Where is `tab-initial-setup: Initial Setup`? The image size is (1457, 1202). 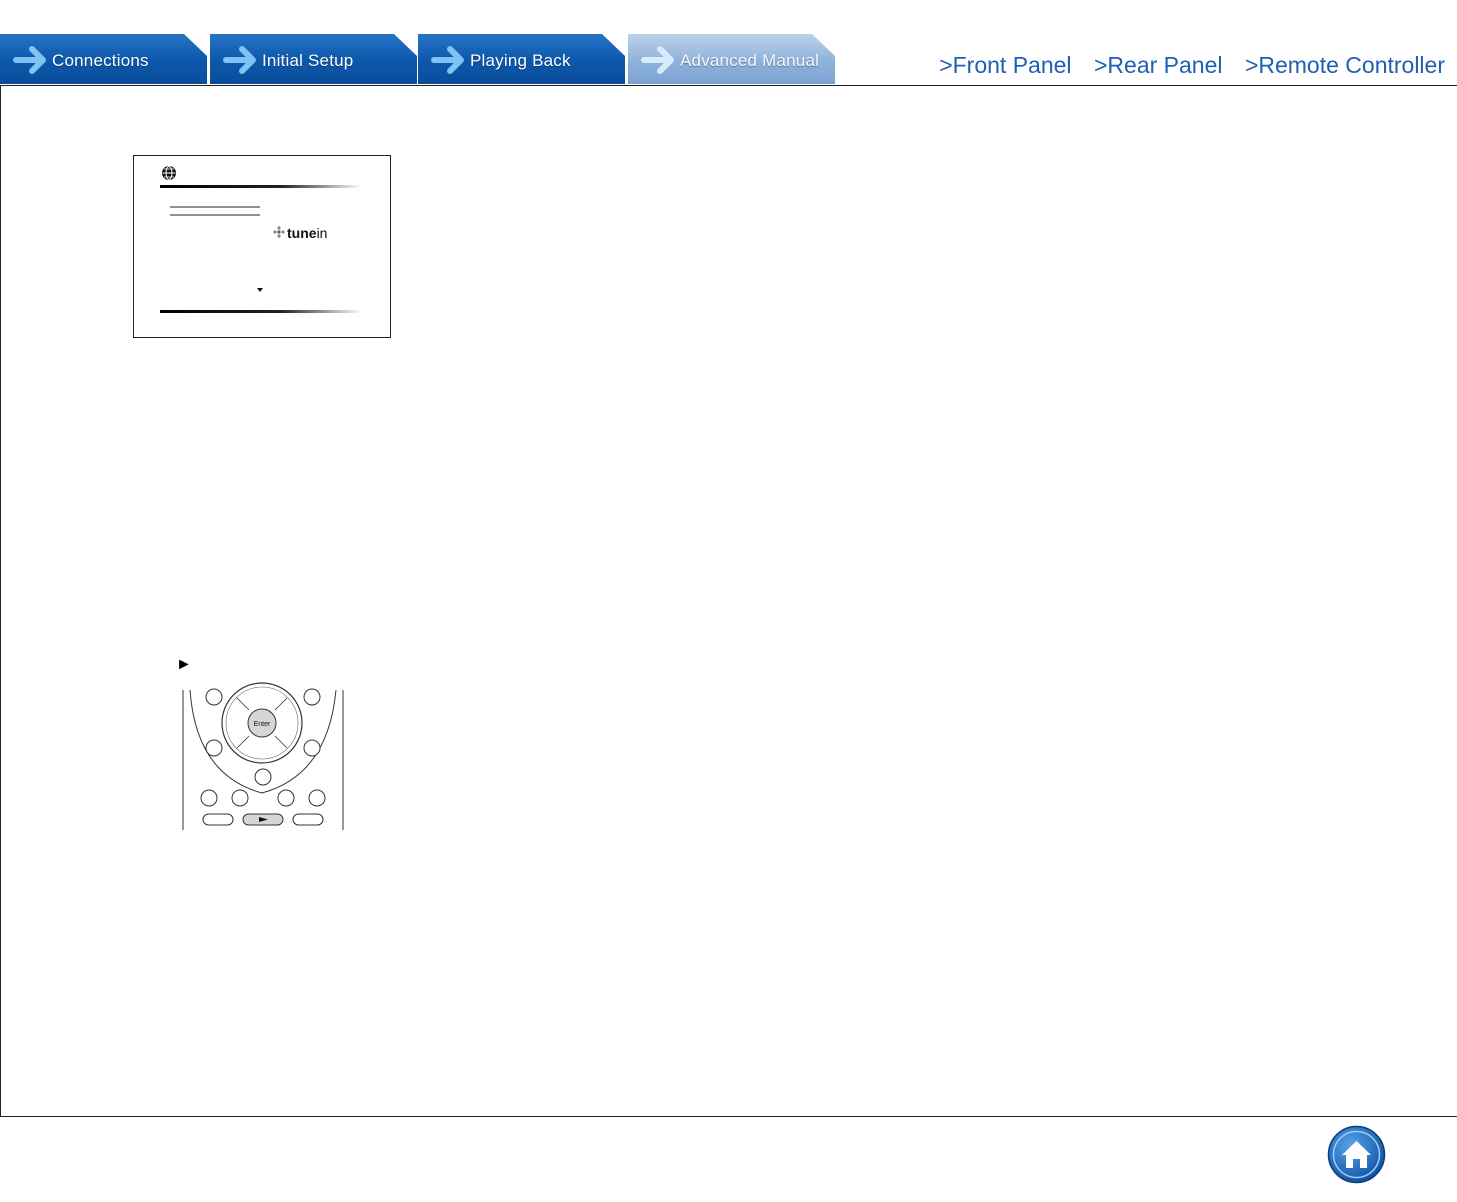
tab-initial-setup: Initial Setup is located at coordinates (313, 59).